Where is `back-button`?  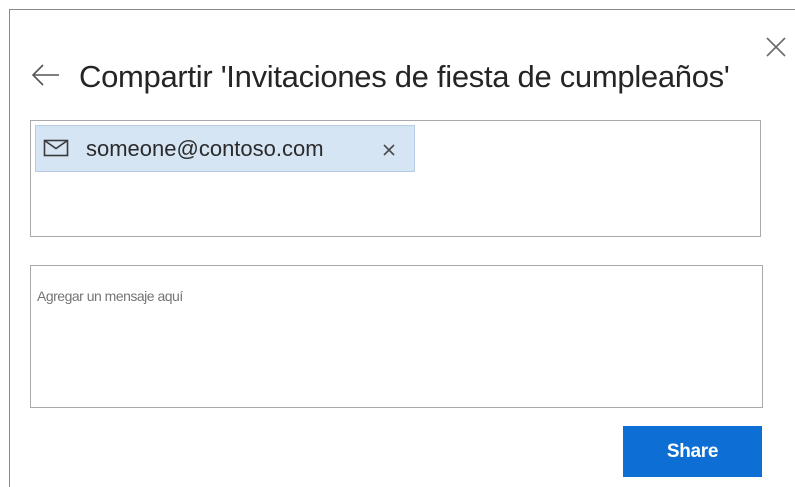
back-button is located at coordinates (46, 75).